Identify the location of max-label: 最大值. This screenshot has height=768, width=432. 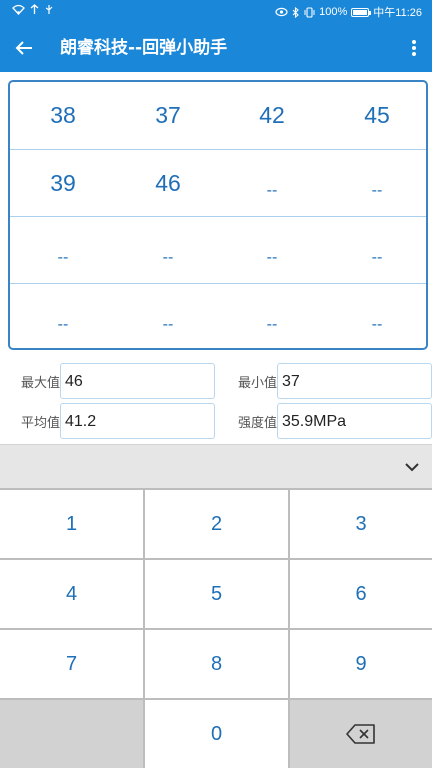
(41, 383).